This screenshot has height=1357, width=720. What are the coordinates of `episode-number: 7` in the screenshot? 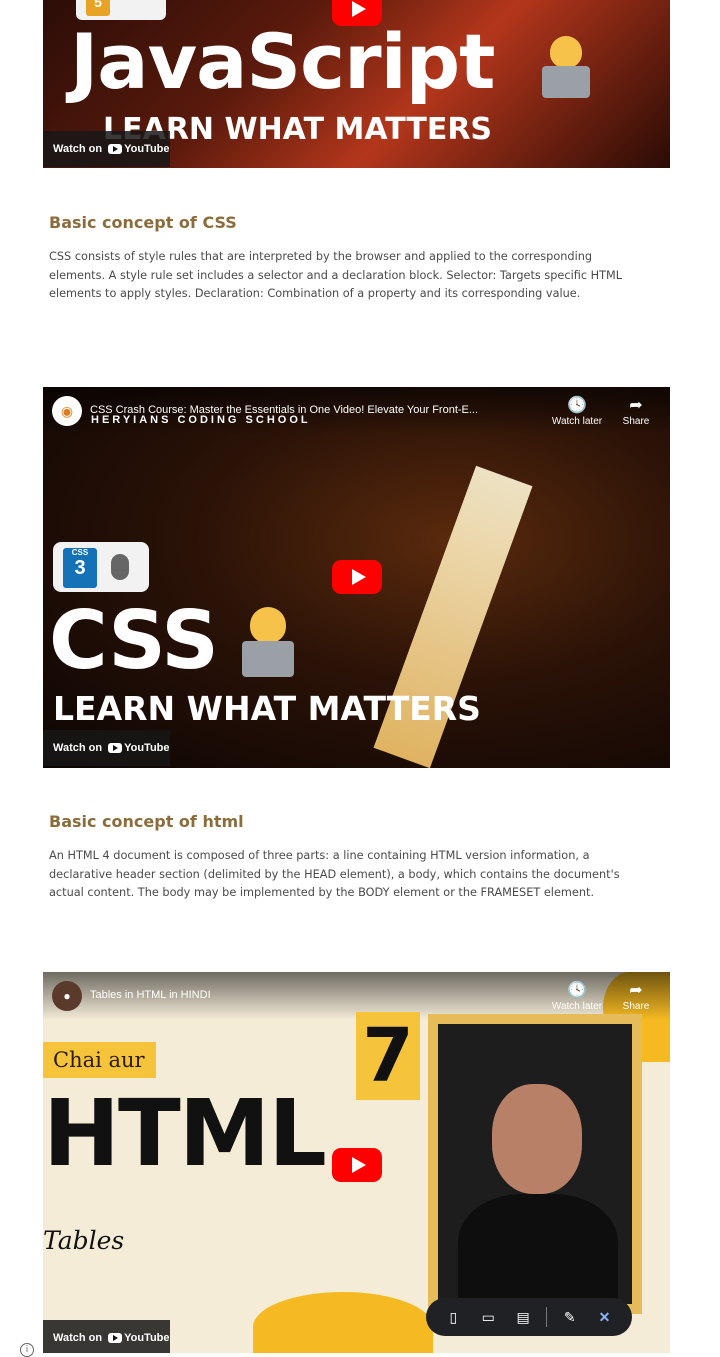 It's located at (388, 1056).